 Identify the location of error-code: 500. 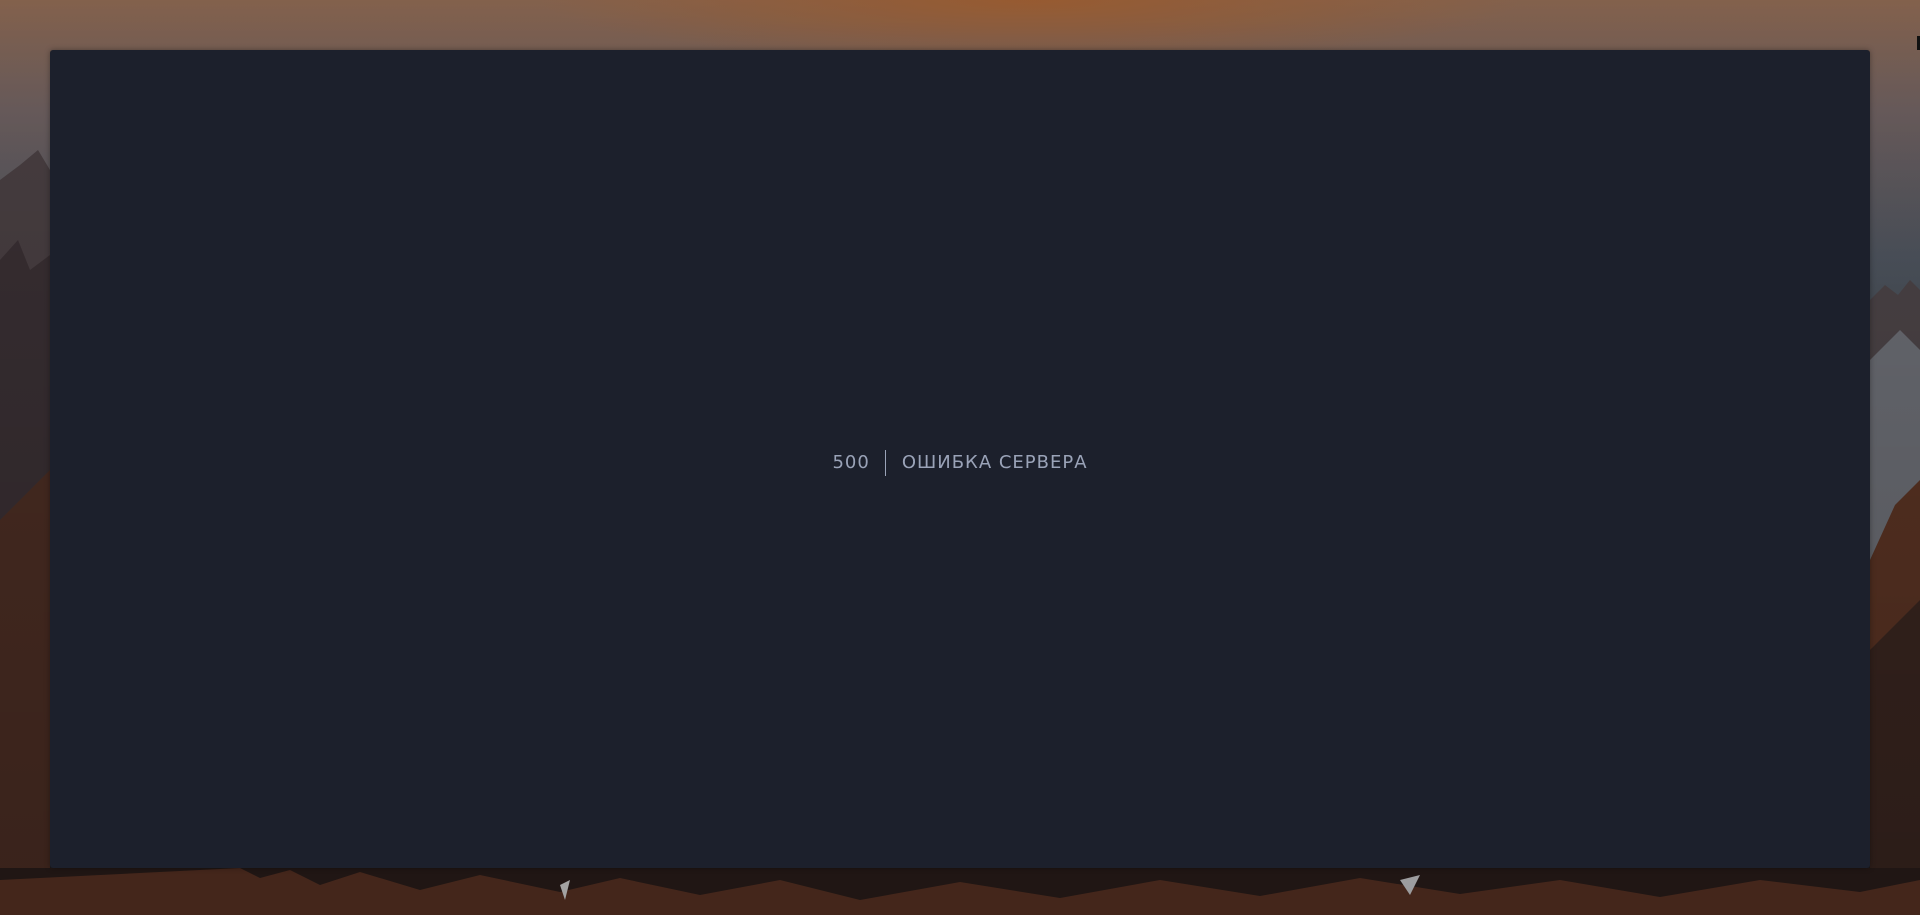
(851, 462).